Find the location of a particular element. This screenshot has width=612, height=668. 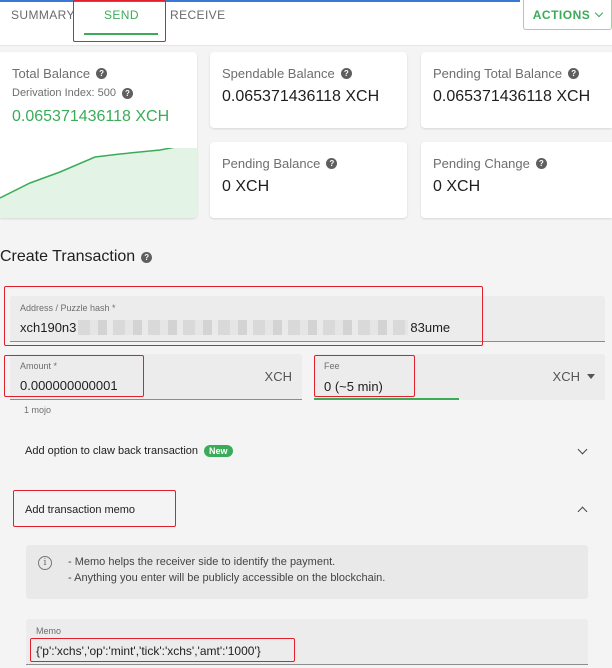

amount-field: Amount * 0.000000000001 XCH is located at coordinates (156, 377).